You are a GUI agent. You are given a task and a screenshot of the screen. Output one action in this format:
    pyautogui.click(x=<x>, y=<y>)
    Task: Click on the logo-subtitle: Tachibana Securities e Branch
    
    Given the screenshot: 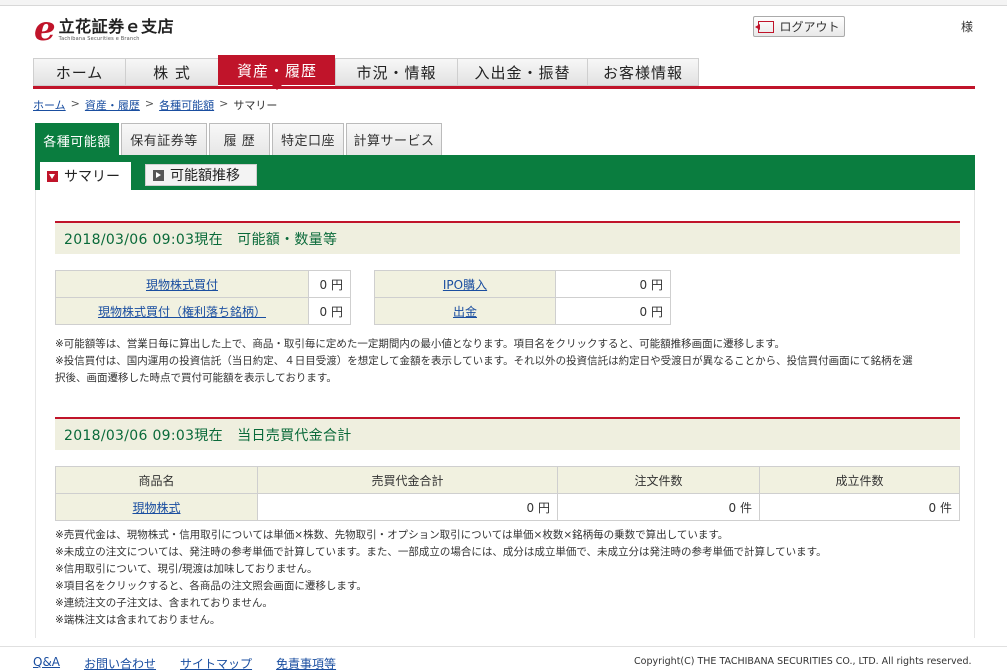 What is the action you would take?
    pyautogui.click(x=99, y=39)
    